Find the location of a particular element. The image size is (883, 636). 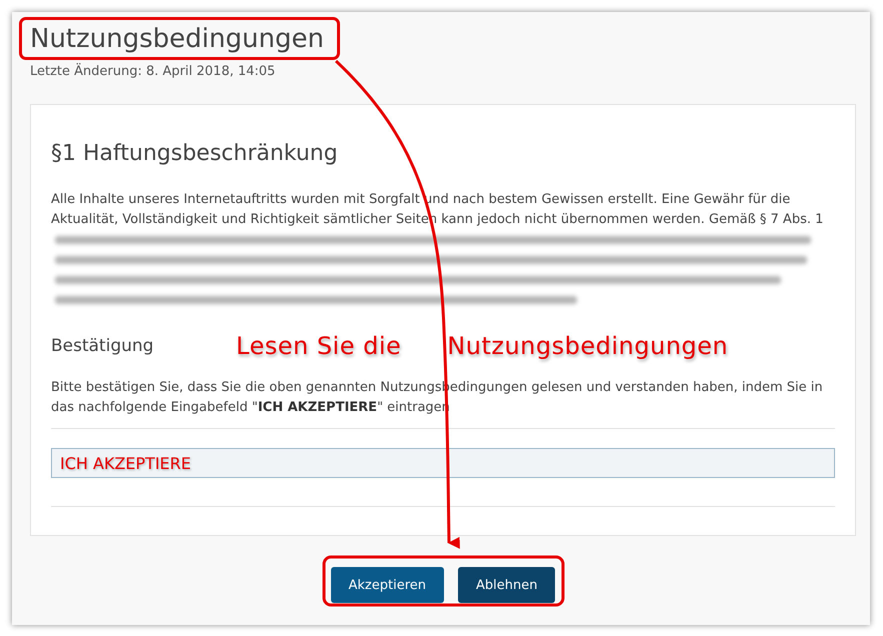

annotation-label: Lesen Sie die is located at coordinates (319, 346).